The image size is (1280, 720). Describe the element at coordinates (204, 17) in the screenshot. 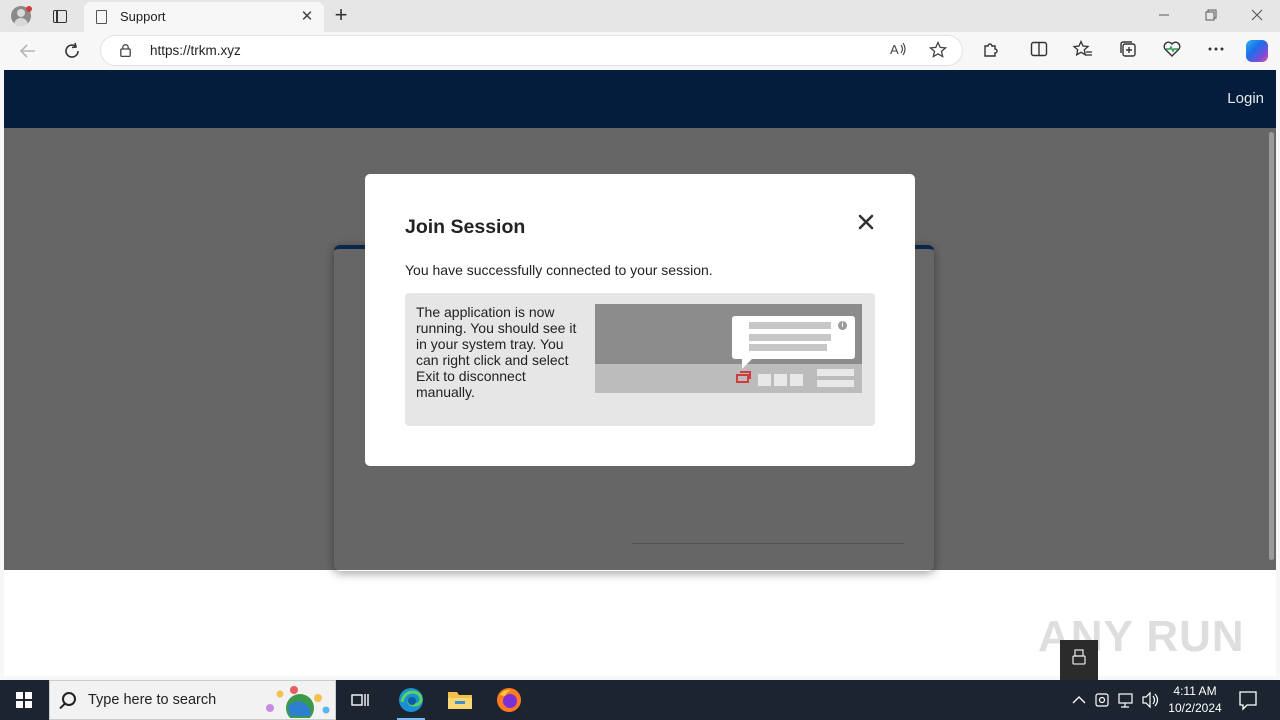

I see `tab-support: Support ✕` at that location.